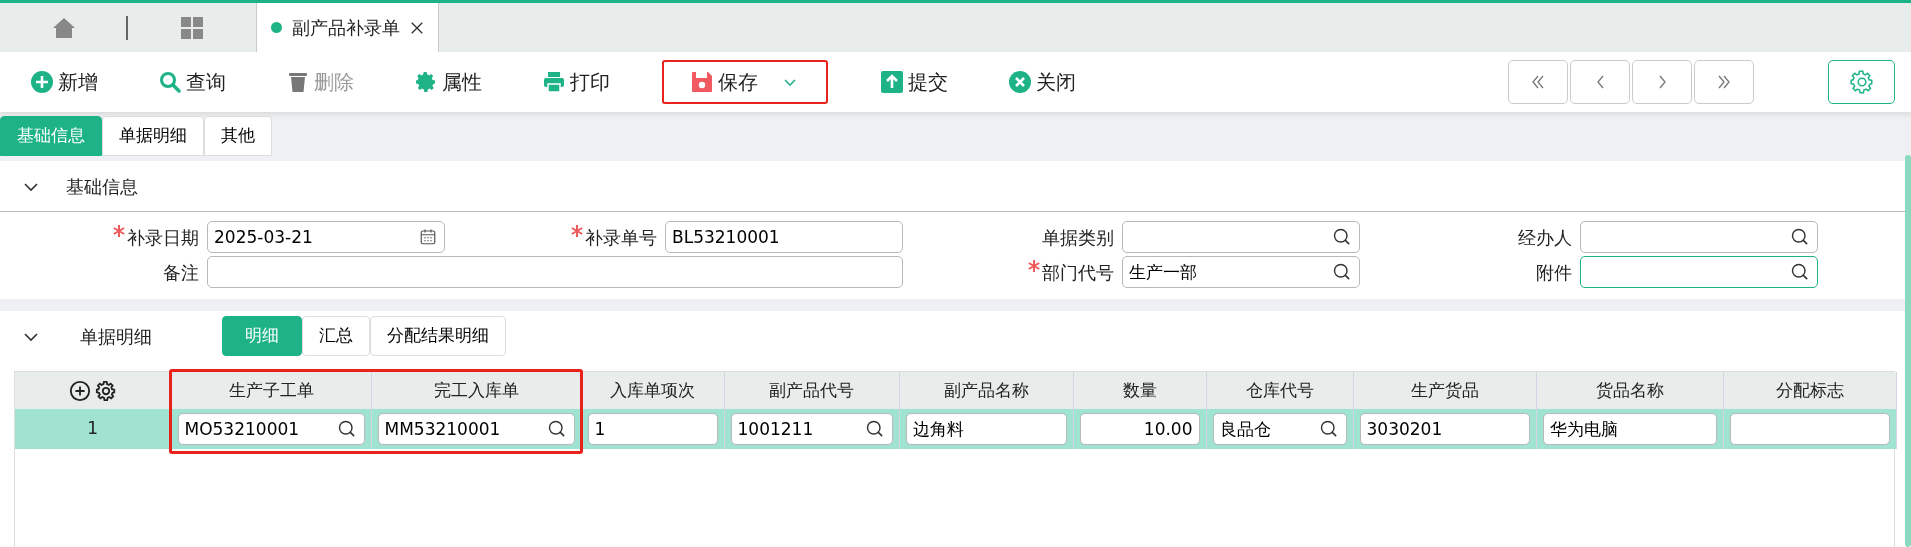 The width and height of the screenshot is (1911, 547). Describe the element at coordinates (892, 82) in the screenshot. I see `upload-icon` at that location.